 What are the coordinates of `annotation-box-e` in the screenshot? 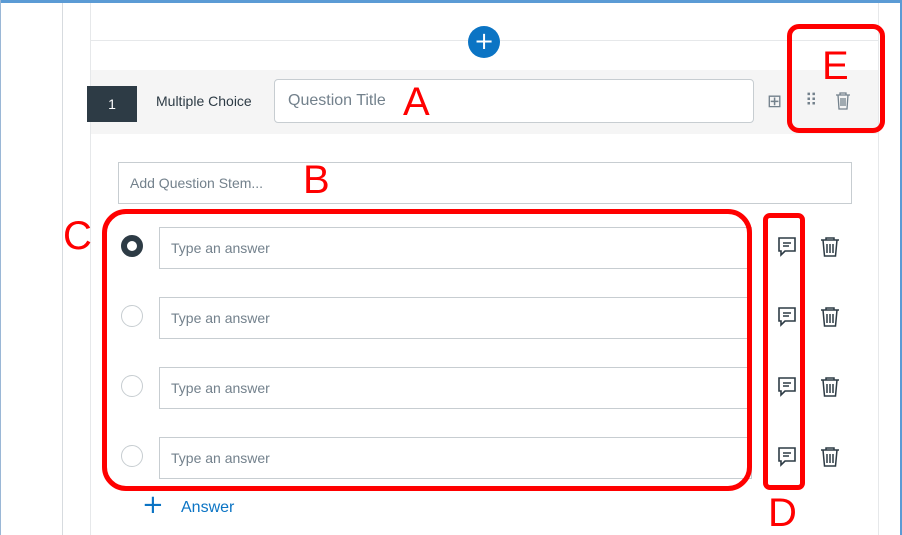 It's located at (836, 78).